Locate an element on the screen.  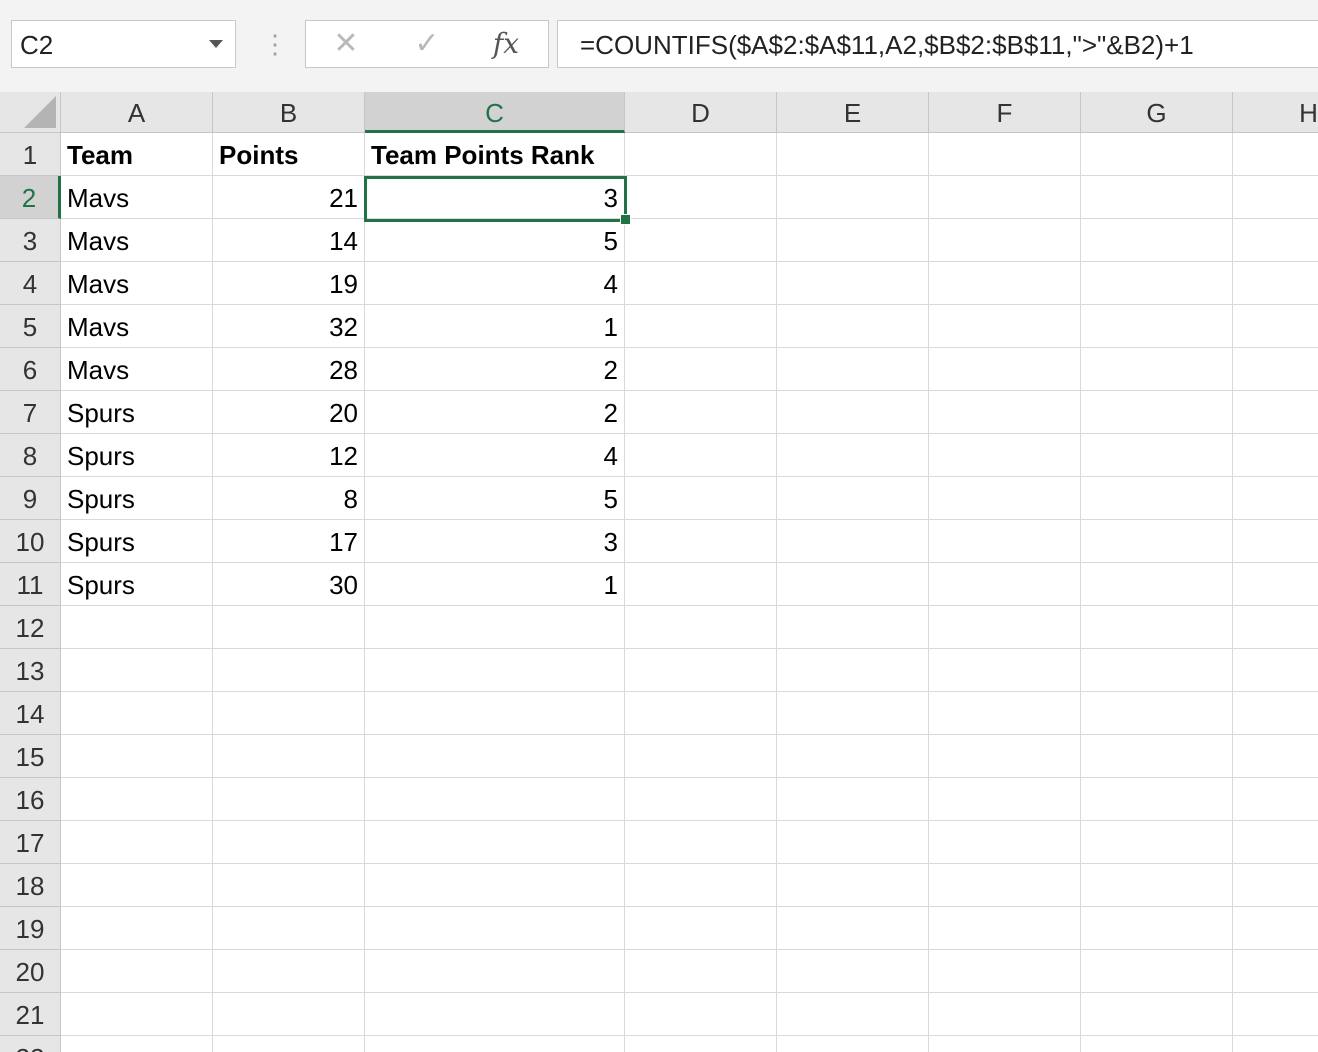
cell-g22 is located at coordinates (1157, 1044).